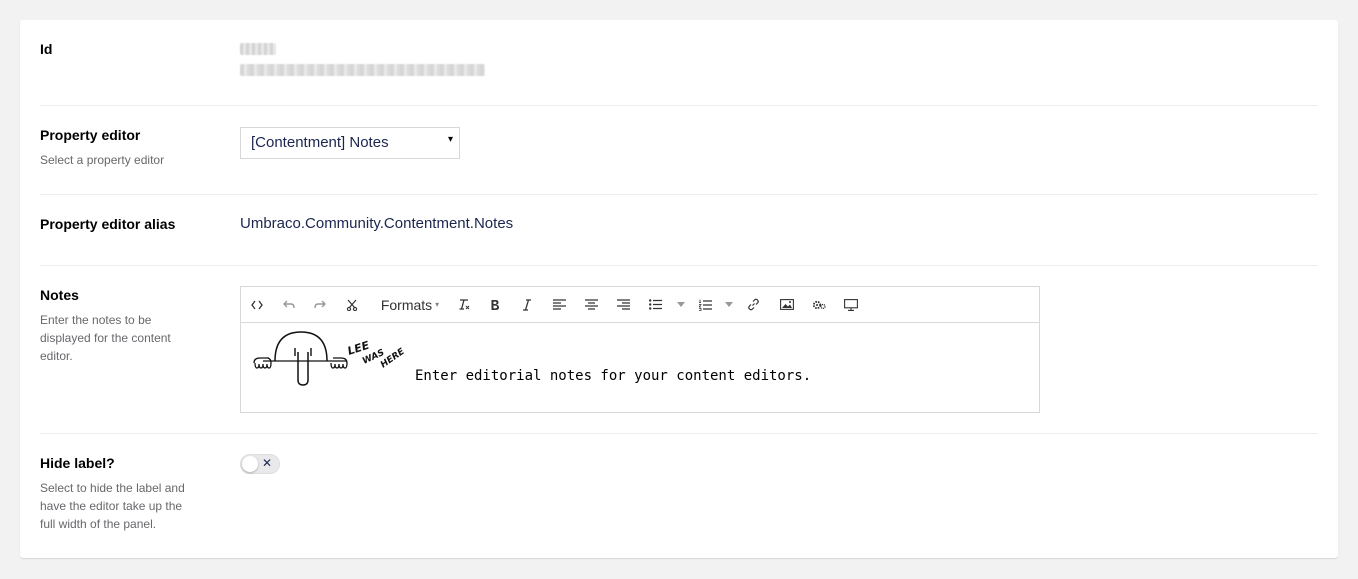 This screenshot has width=1358, height=579. What do you see at coordinates (77, 463) in the screenshot?
I see `hide-label-label: Hide label?` at bounding box center [77, 463].